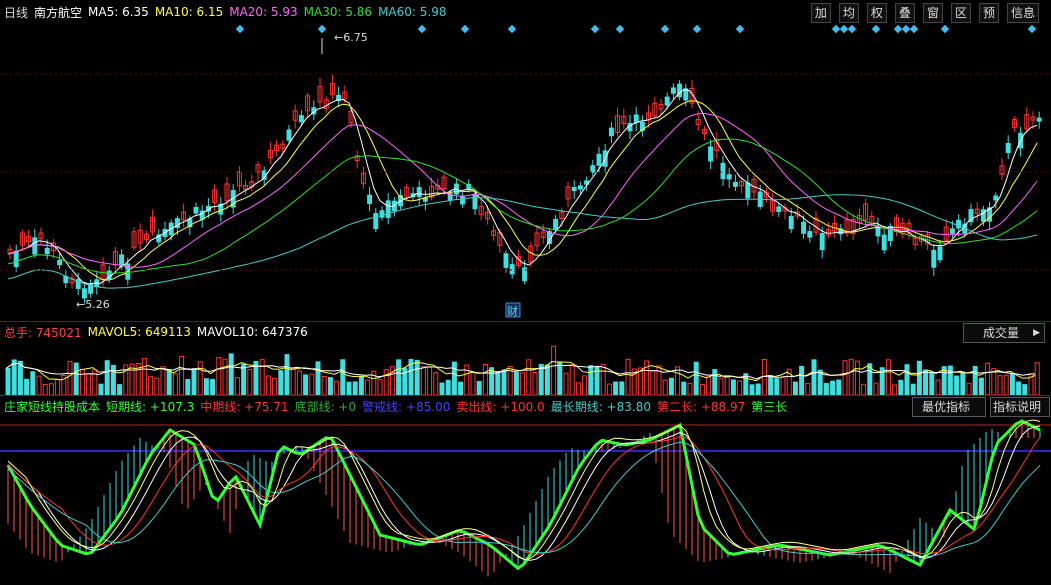  I want to click on volume-chart, so click(525, 368).